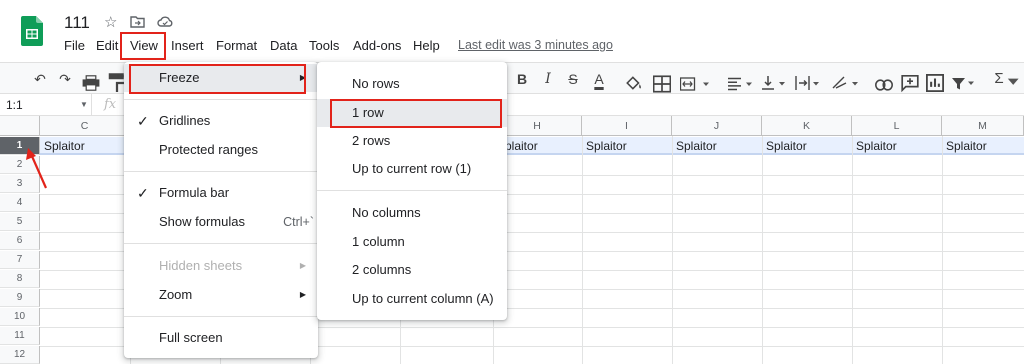 The height and width of the screenshot is (364, 1024). What do you see at coordinates (426, 45) in the screenshot?
I see `menu-help: Help` at bounding box center [426, 45].